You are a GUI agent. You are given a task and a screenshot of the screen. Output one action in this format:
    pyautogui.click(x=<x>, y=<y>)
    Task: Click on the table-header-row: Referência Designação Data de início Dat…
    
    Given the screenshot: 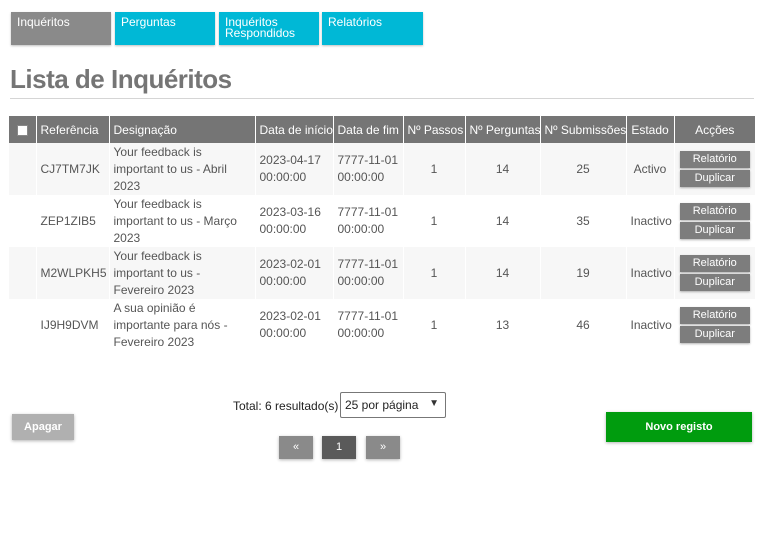 What is the action you would take?
    pyautogui.click(x=382, y=129)
    